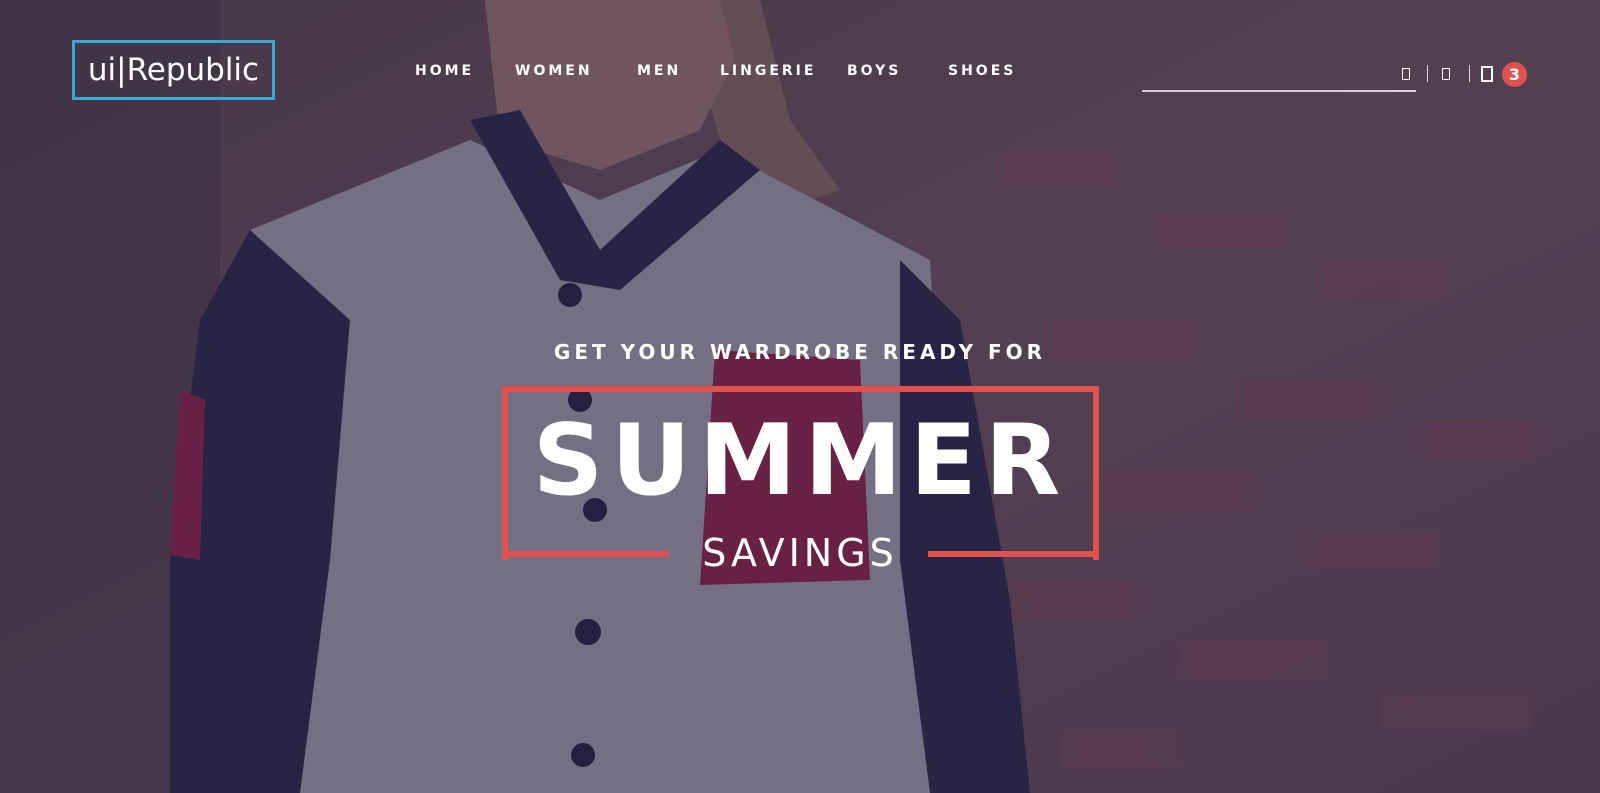 Image resolution: width=1600 pixels, height=793 pixels. Describe the element at coordinates (1446, 73) in the screenshot. I see `user-icon` at that location.